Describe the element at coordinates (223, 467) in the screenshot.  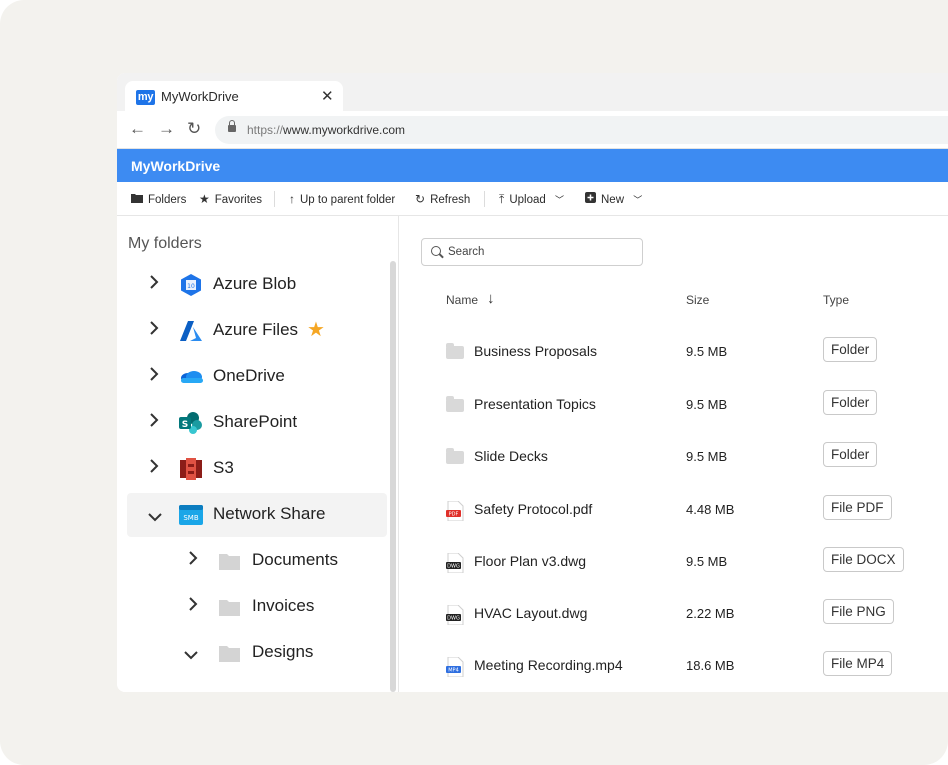
I see `sidebar-item-label: S3` at that location.